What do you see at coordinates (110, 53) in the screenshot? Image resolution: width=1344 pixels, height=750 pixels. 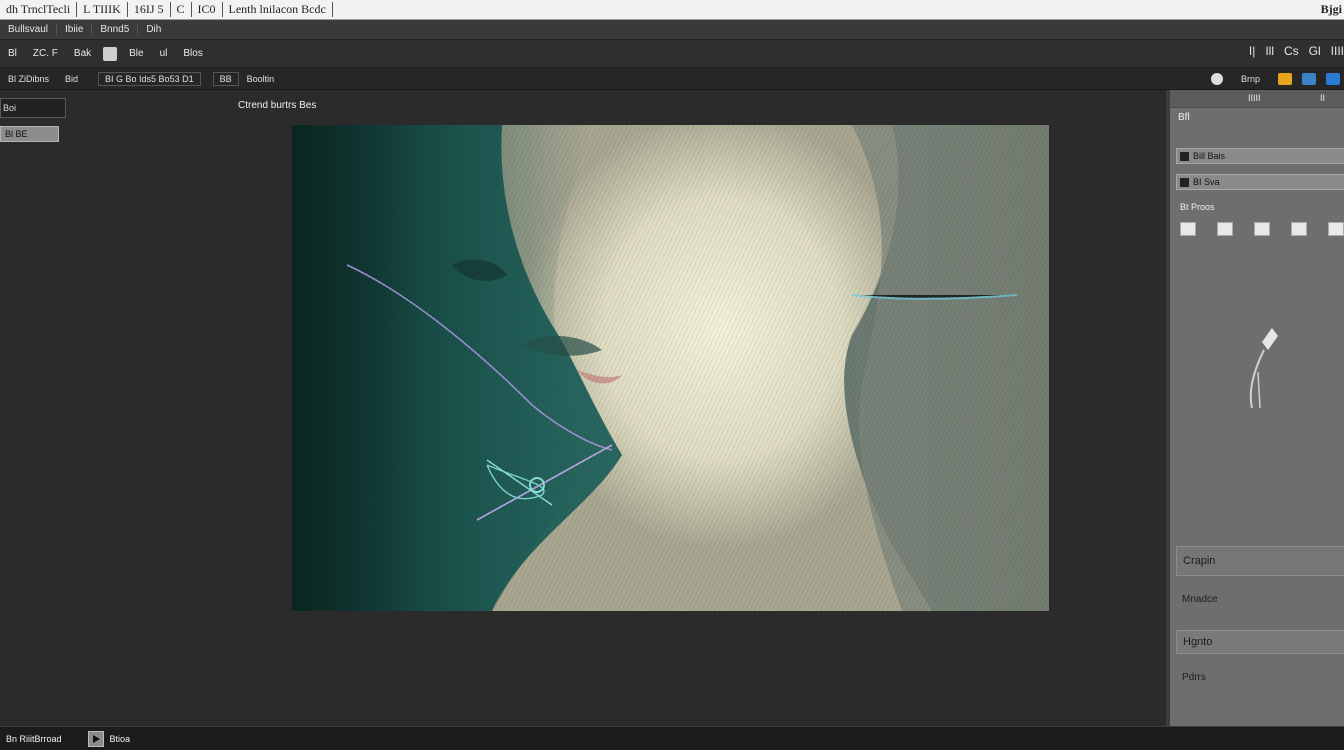 I see `tool-icon` at bounding box center [110, 53].